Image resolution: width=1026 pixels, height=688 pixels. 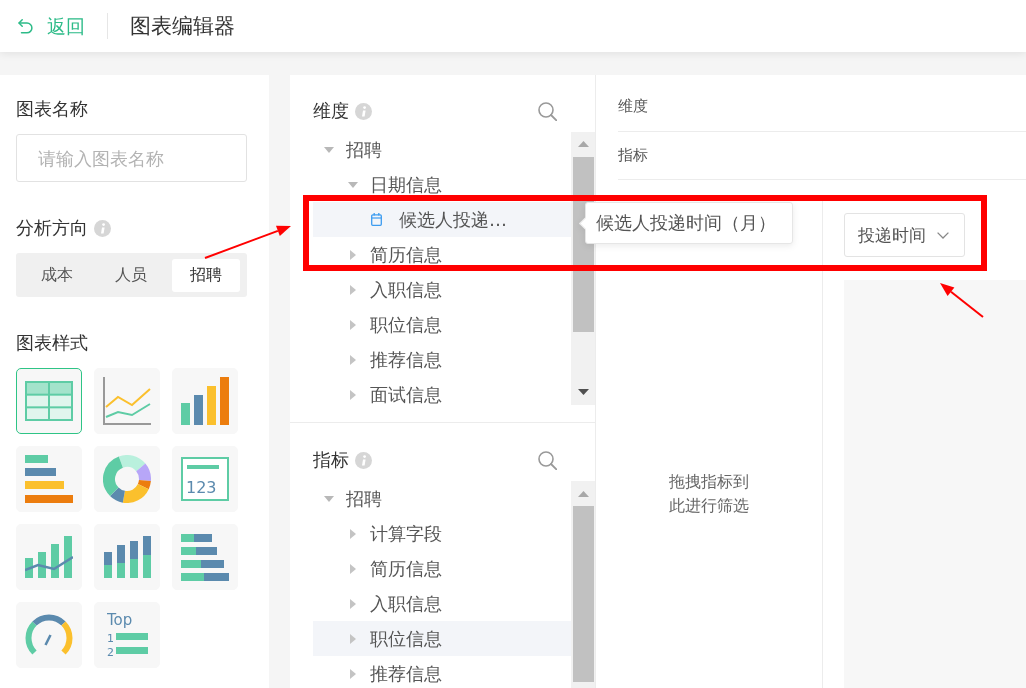 I want to click on calendar-icon, so click(x=376, y=219).